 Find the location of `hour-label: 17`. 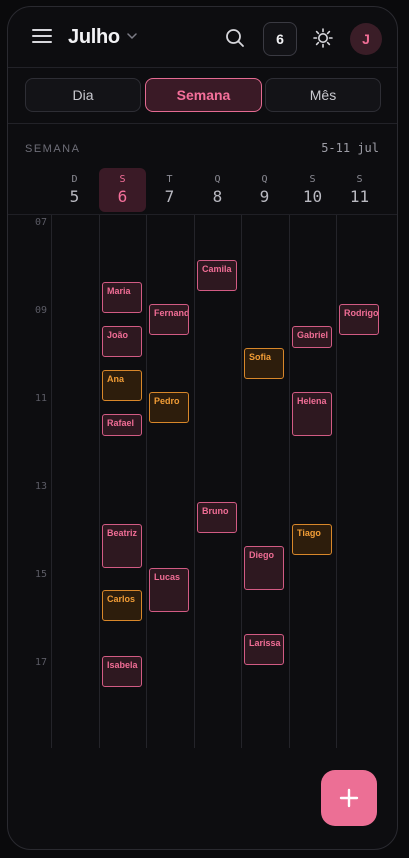

hour-label: 17 is located at coordinates (41, 662).